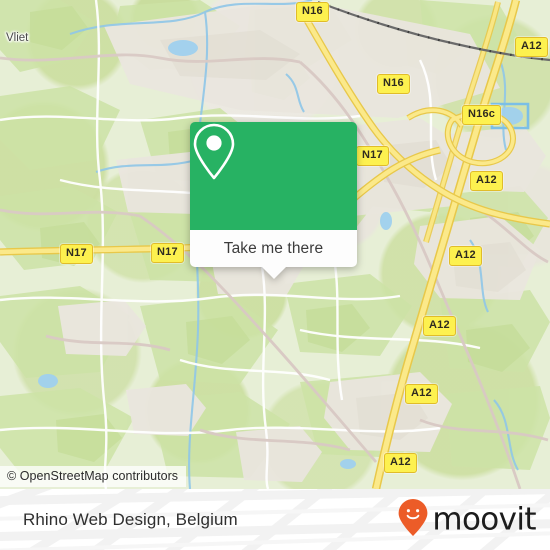  I want to click on map-attribution: © OpenStreetMap contributors, so click(93, 476).